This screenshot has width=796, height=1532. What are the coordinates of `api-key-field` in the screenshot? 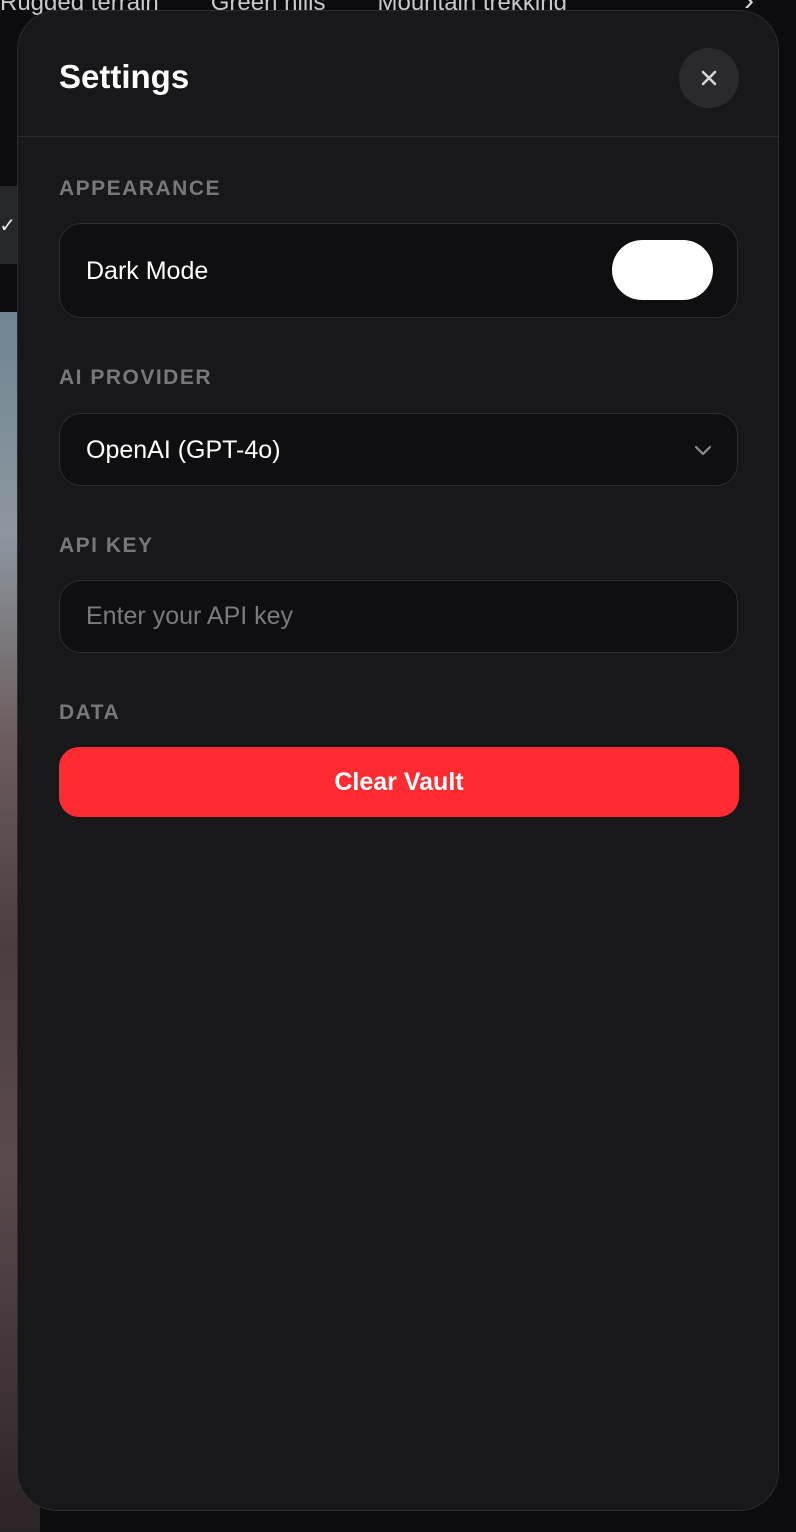 It's located at (398, 616).